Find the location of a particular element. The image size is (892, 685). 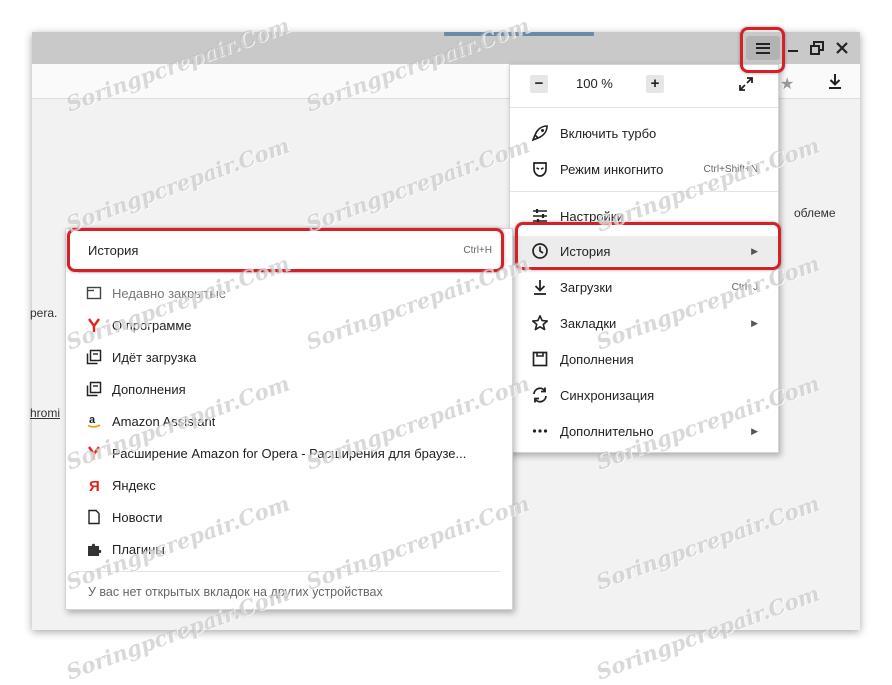

menu-button is located at coordinates (763, 48).